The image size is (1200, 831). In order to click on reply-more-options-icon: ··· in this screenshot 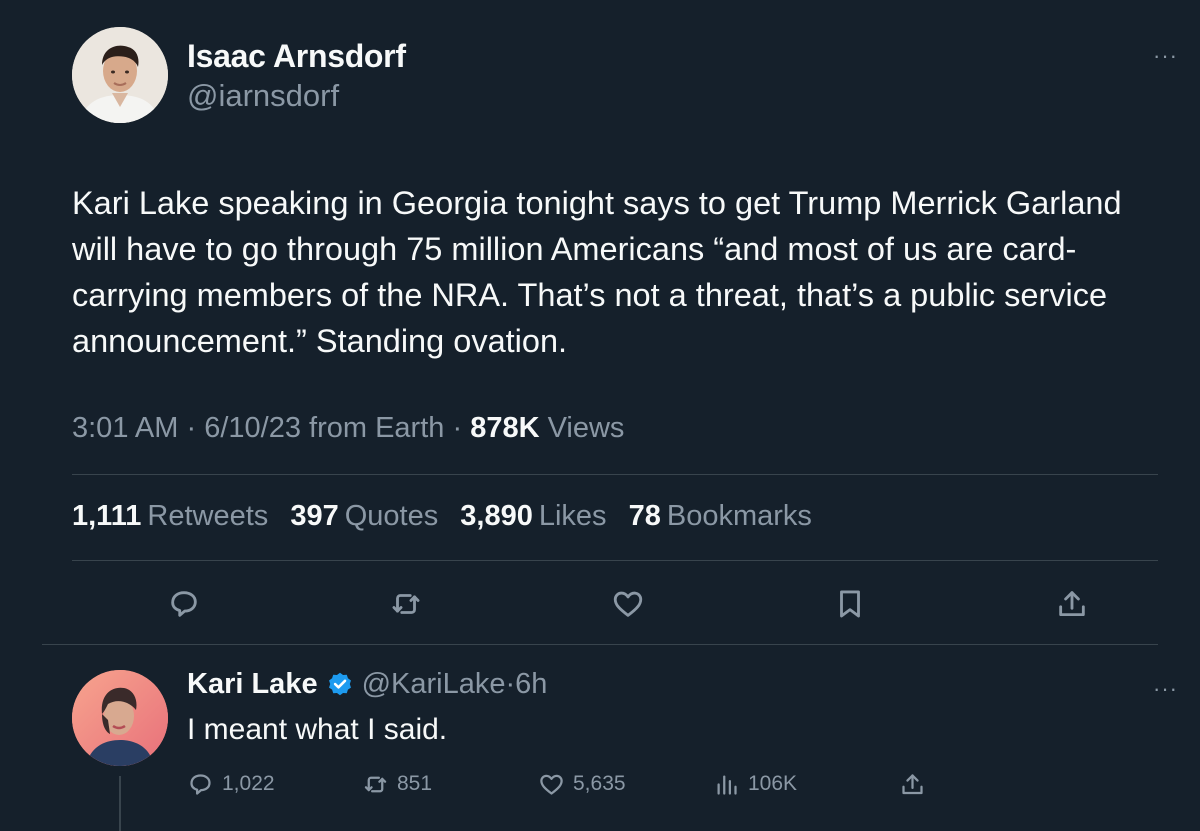, I will do `click(1165, 689)`.